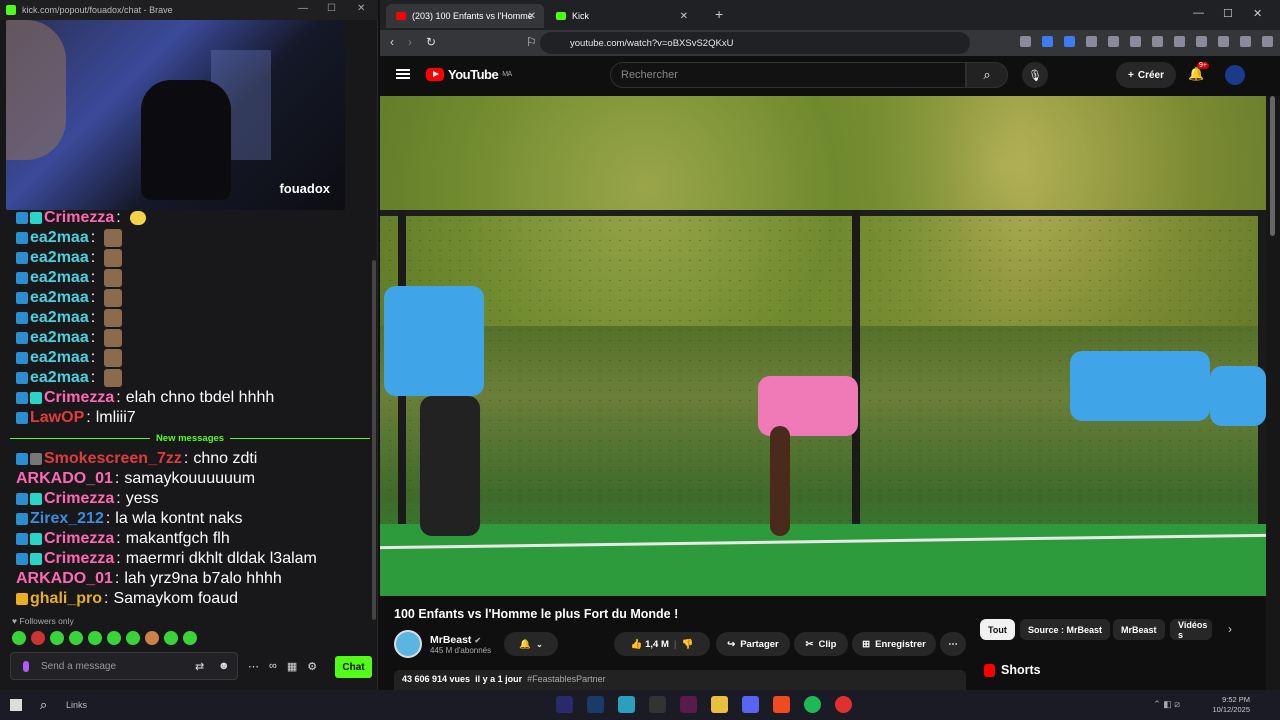 The height and width of the screenshot is (720, 1280). I want to click on chip-source: Source : MrBeast, so click(1065, 629).